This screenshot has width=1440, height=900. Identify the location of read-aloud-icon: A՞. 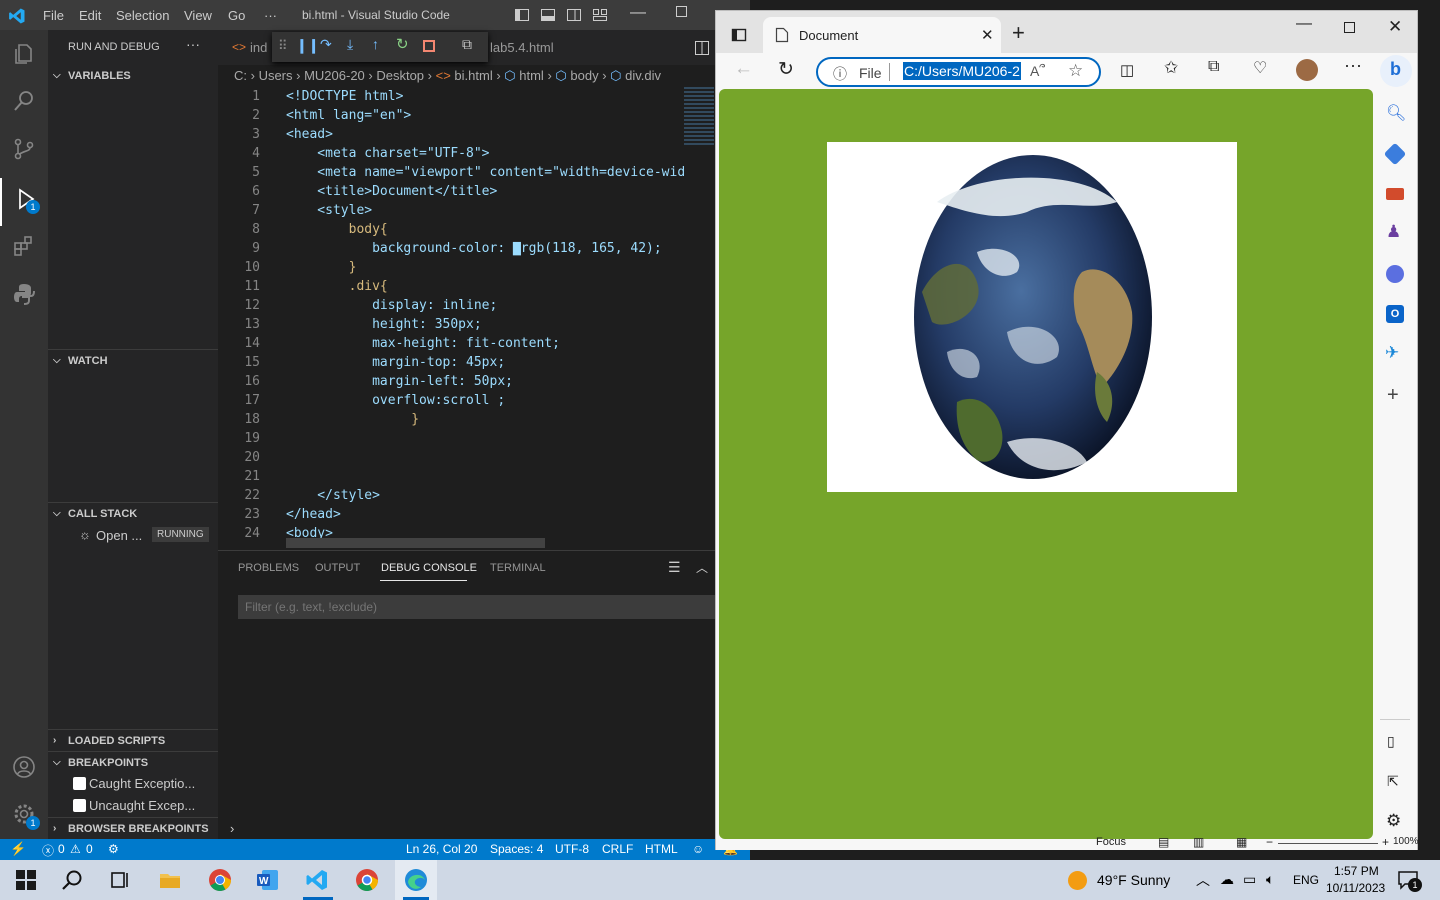
(1037, 71).